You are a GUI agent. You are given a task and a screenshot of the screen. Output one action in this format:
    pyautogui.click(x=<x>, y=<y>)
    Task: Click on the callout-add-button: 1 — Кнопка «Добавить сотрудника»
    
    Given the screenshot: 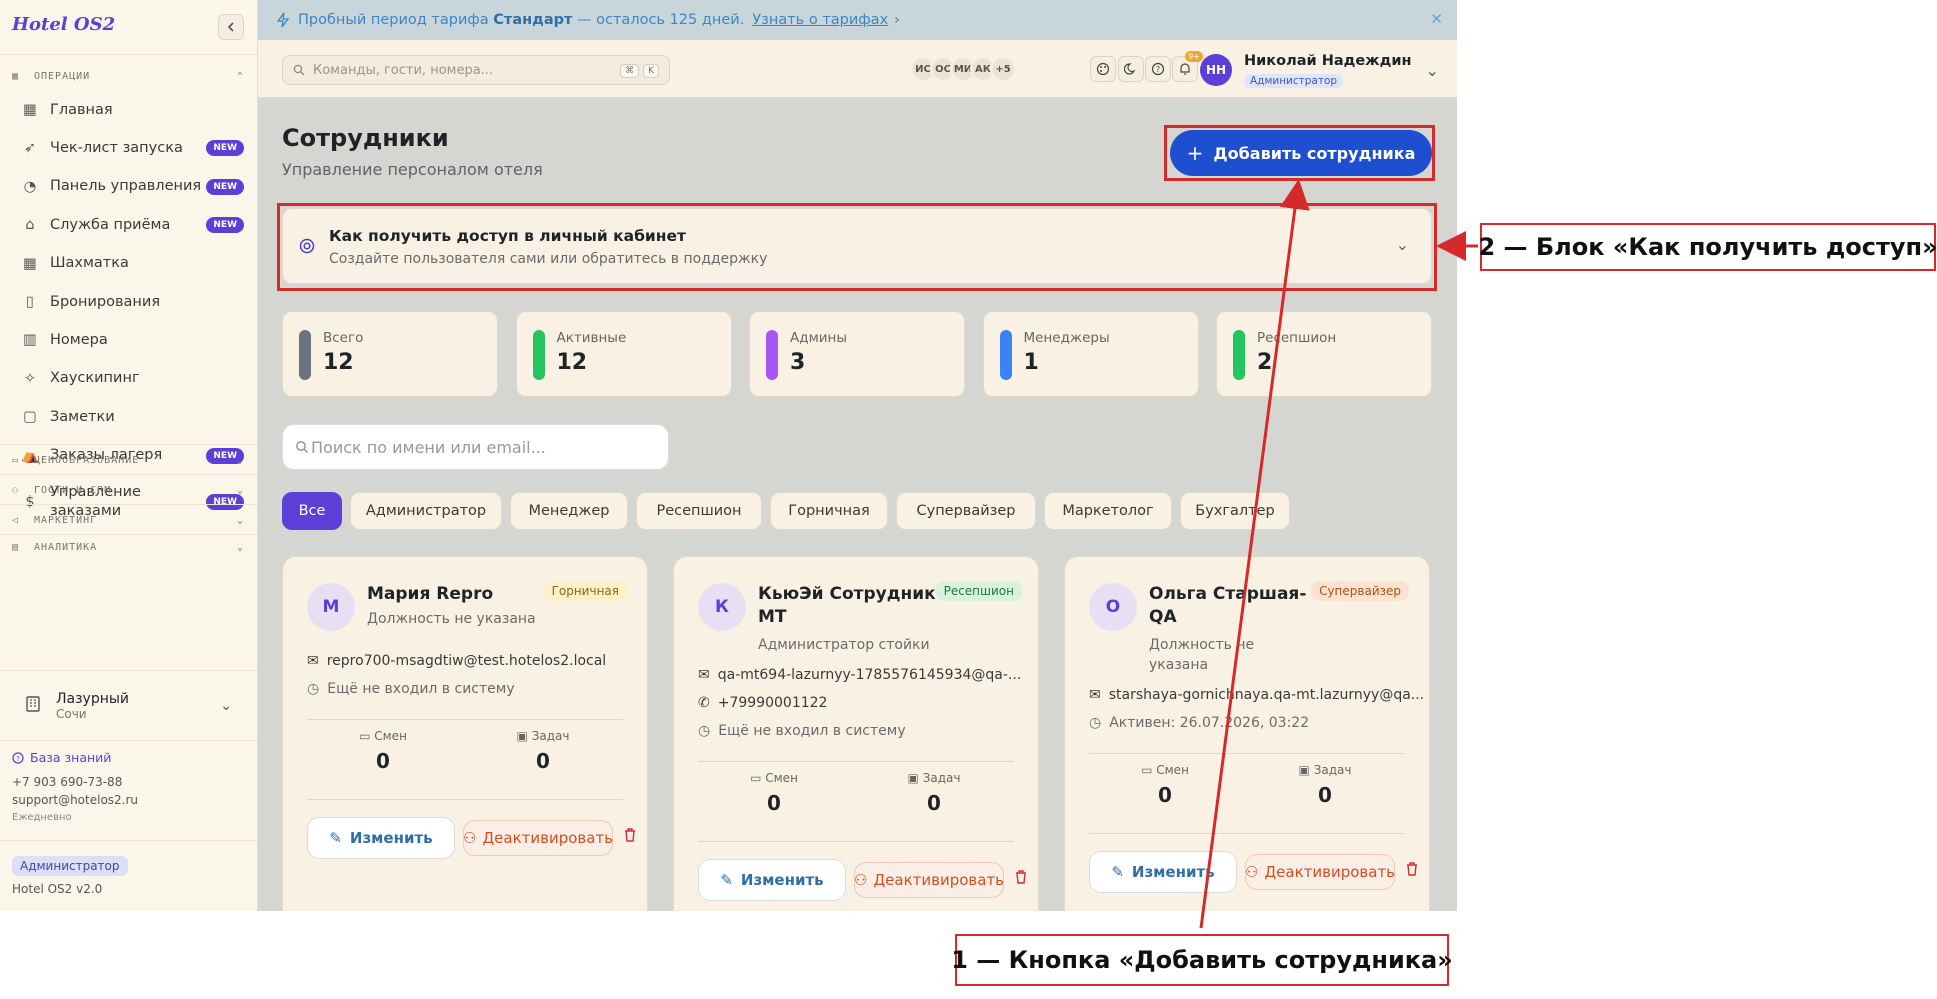 What is the action you would take?
    pyautogui.click(x=1202, y=960)
    